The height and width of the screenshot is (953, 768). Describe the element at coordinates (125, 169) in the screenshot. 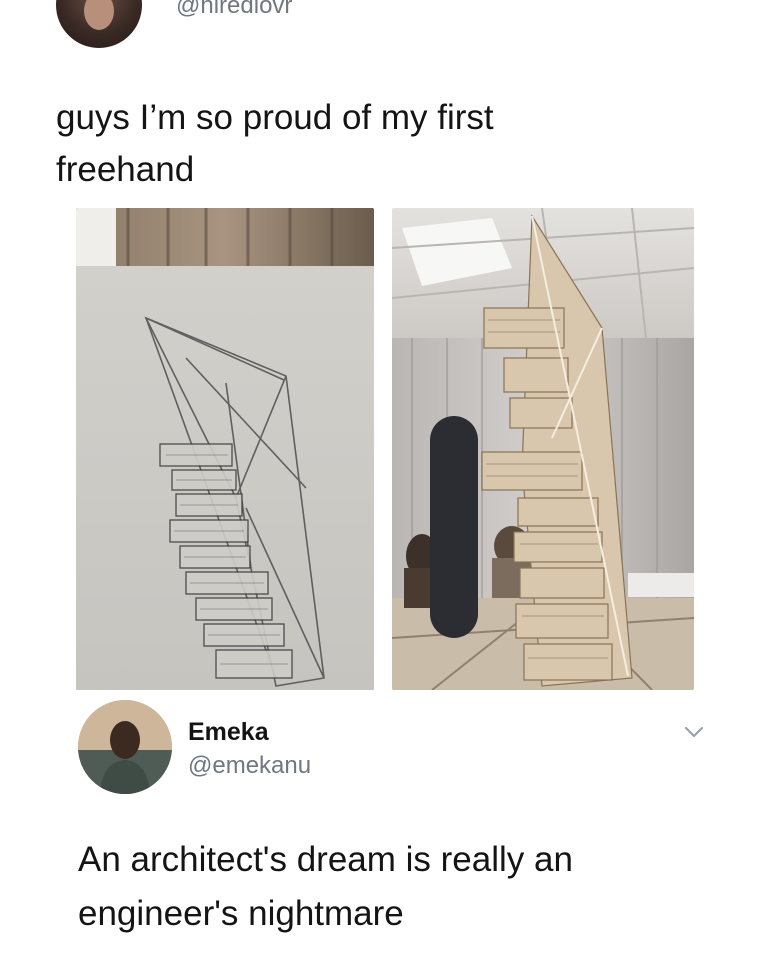

I see `tweet-text-line-2: freehand` at that location.